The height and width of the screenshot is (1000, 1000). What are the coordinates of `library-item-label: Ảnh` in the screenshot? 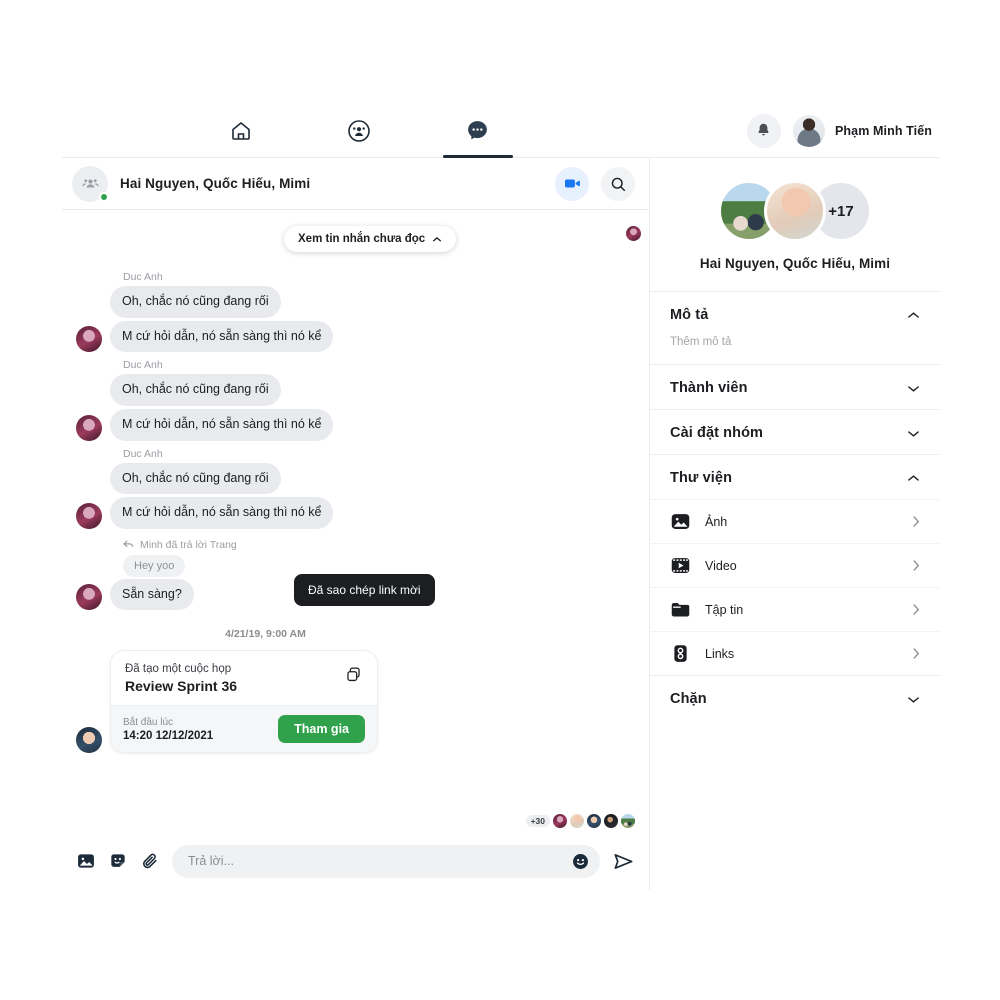 It's located at (716, 521).